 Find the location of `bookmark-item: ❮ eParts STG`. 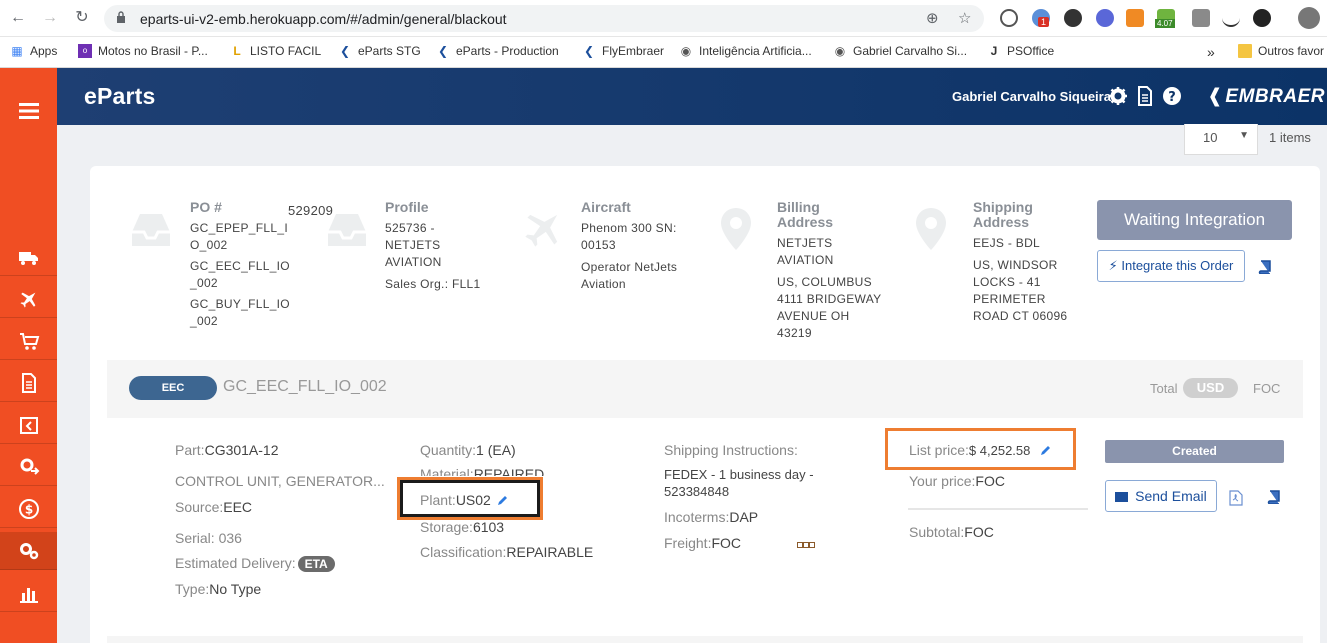

bookmark-item: ❮ eParts STG is located at coordinates (379, 51).